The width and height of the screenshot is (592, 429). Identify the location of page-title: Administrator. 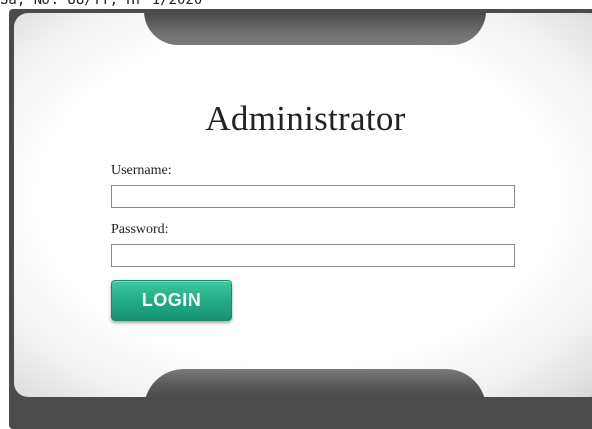
(305, 118).